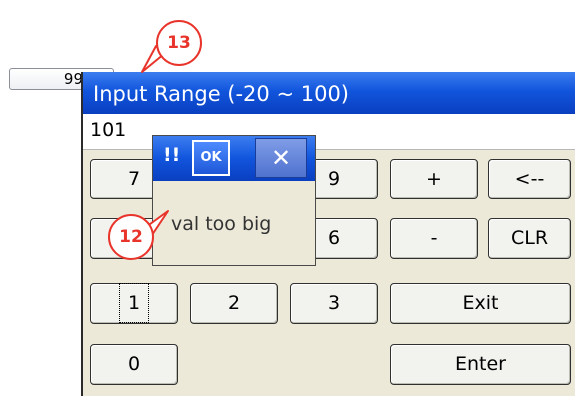 Image resolution: width=587 pixels, height=396 pixels. Describe the element at coordinates (131, 237) in the screenshot. I see `callout-12: 12` at that location.